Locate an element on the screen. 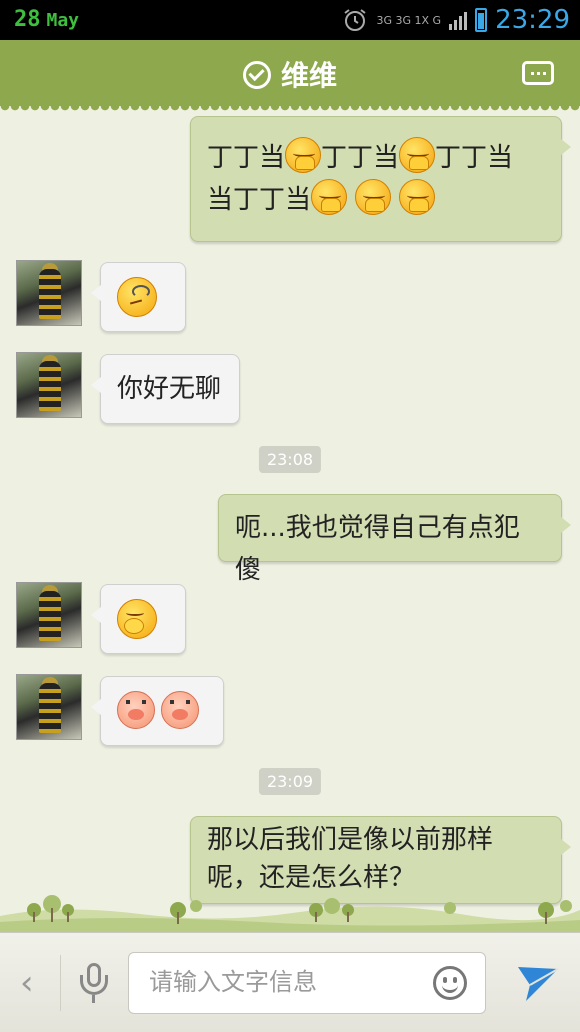  thinking-face-icon is located at coordinates (137, 297).